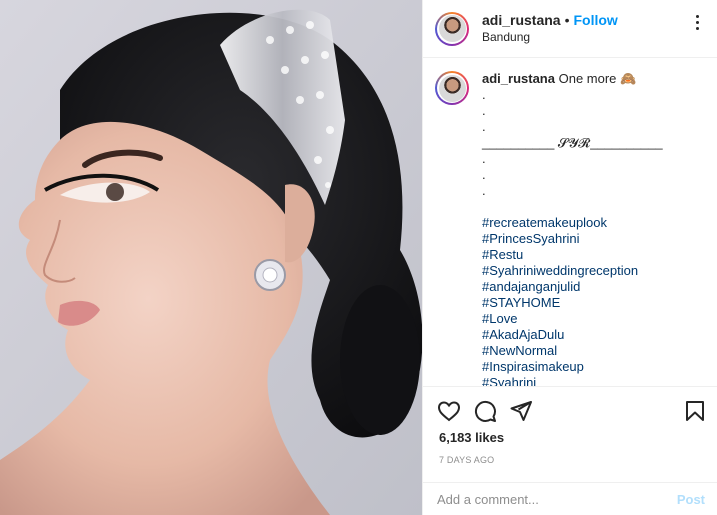 This screenshot has height=515, width=717. I want to click on hashtag-link: #Syahriniweddingreception, so click(592, 271).